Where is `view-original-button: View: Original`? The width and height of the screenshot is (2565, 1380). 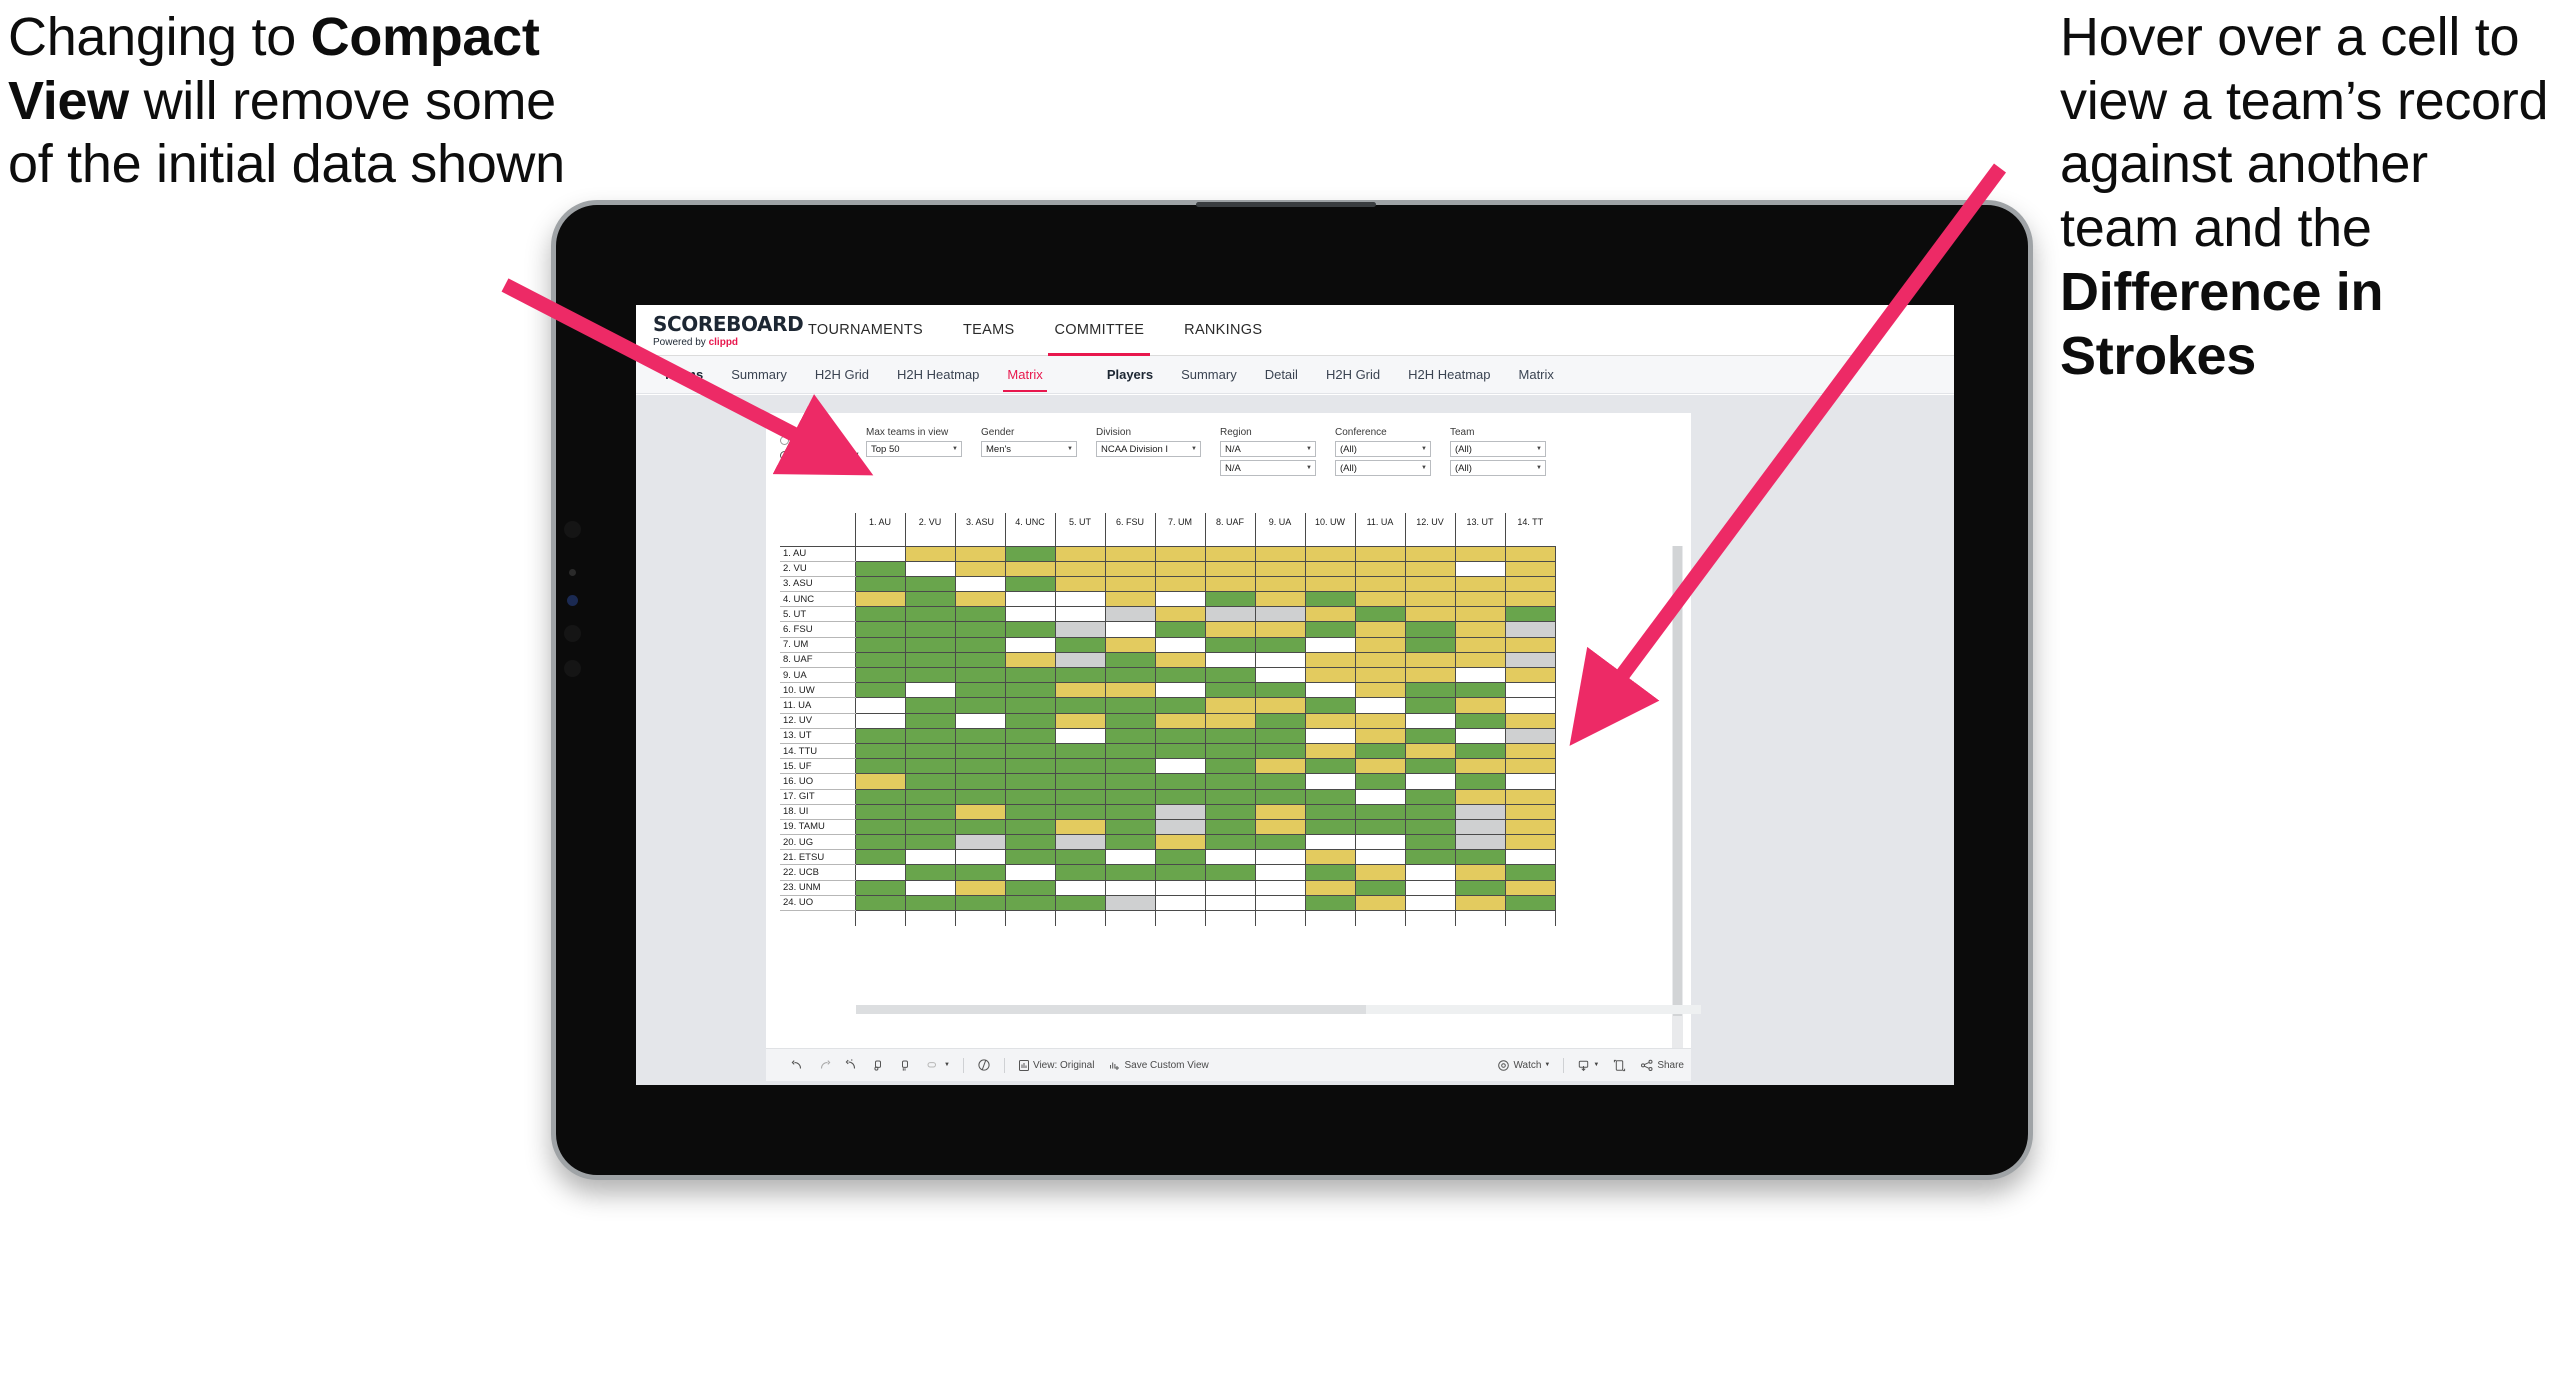 view-original-button: View: Original is located at coordinates (1056, 1065).